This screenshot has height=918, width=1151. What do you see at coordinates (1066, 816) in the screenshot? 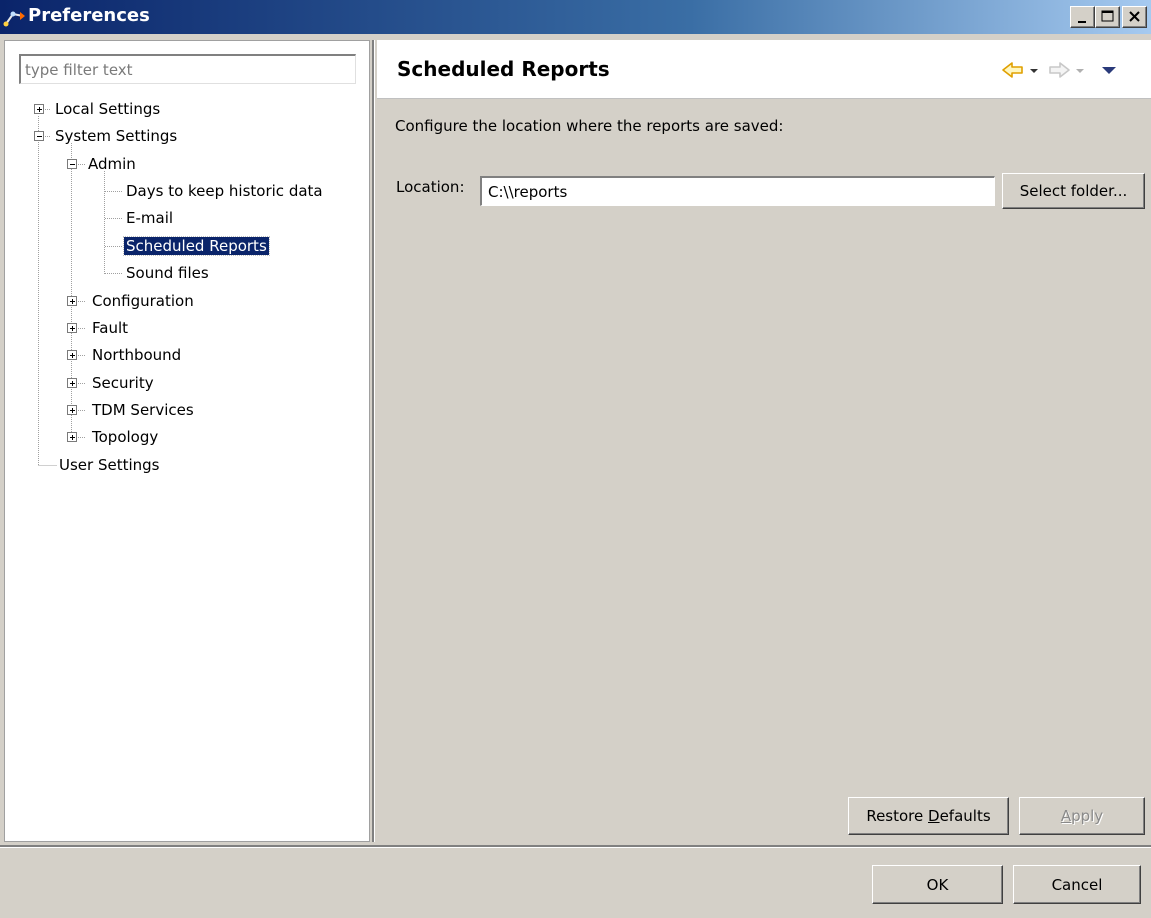
I see `apply-mnemonic: A` at bounding box center [1066, 816].